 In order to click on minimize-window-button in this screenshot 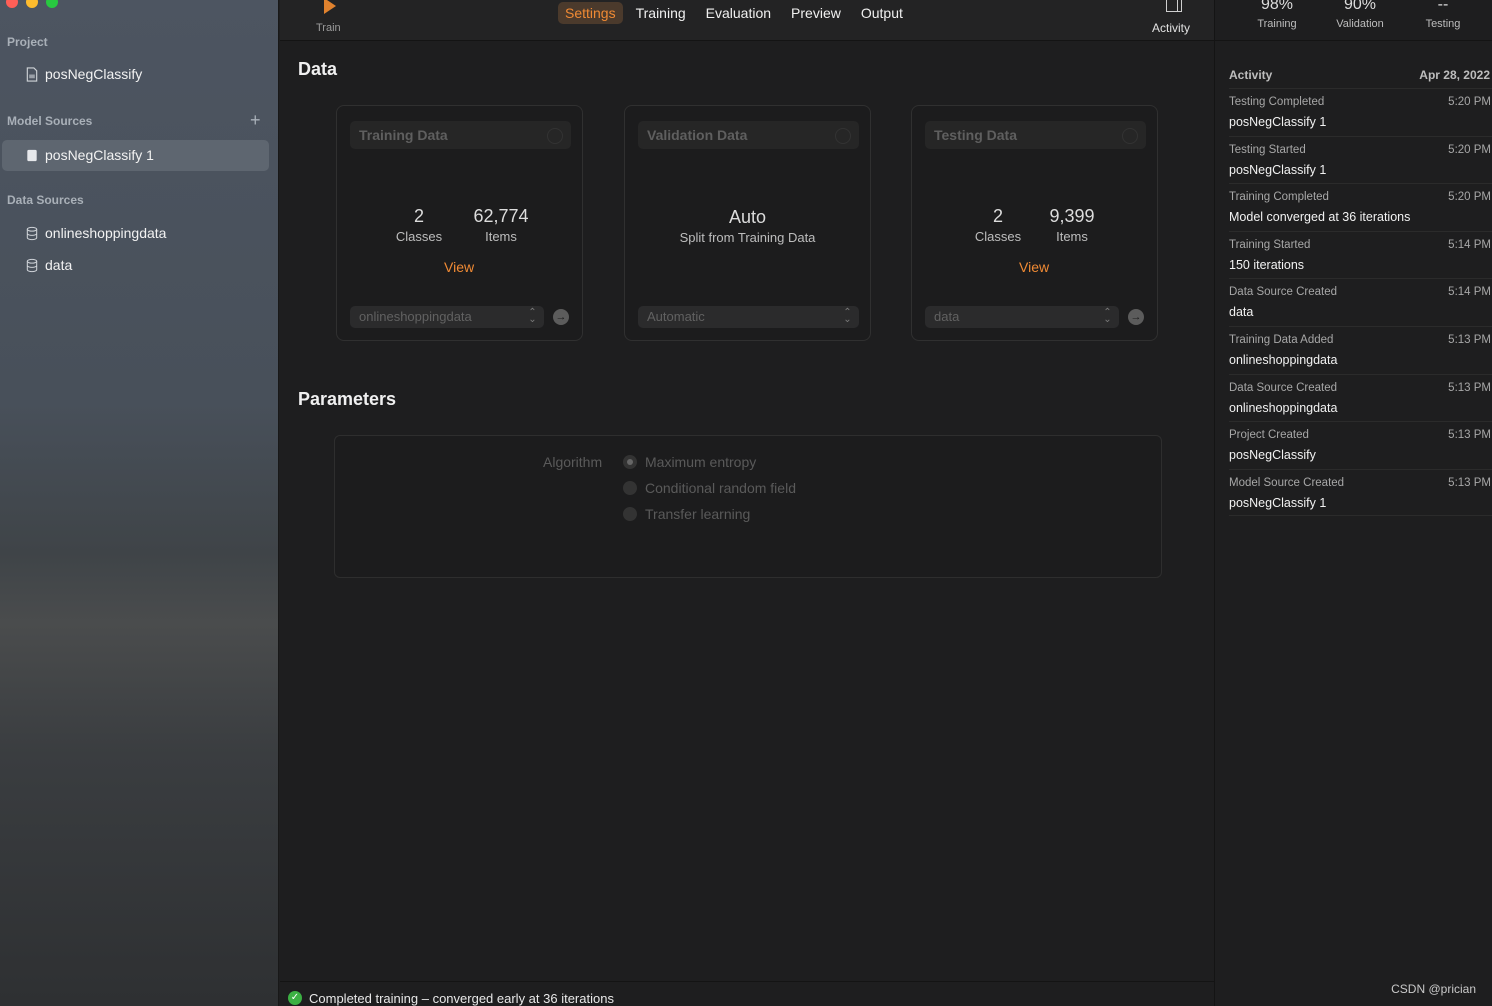, I will do `click(32, 4)`.